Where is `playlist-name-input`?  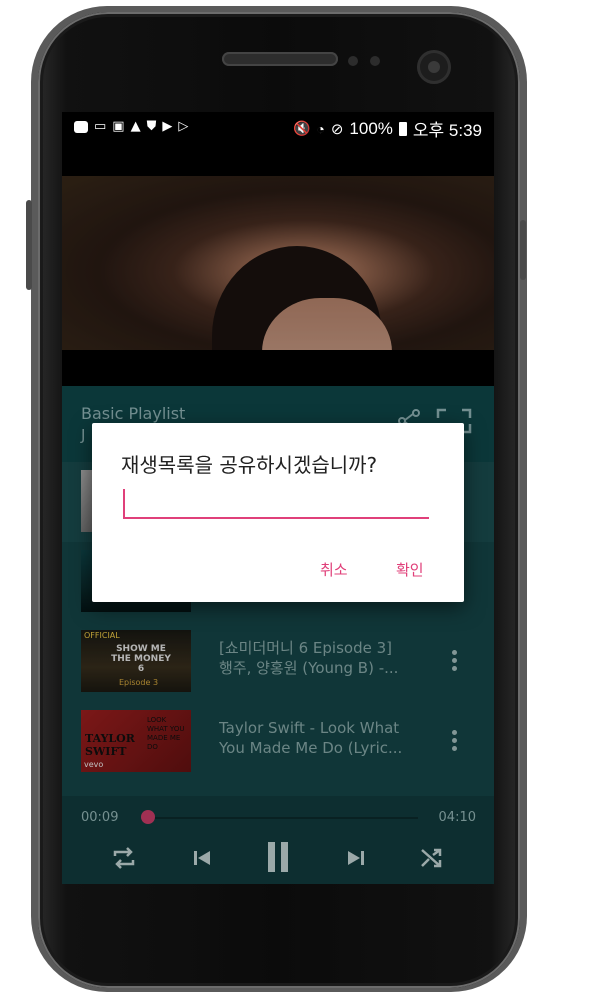
playlist-name-input is located at coordinates (276, 505).